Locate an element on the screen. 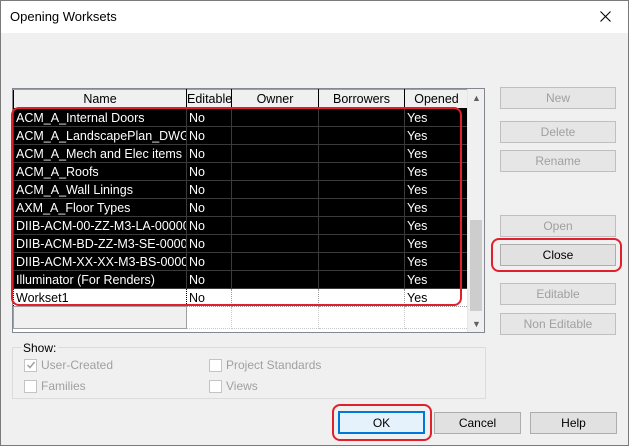 This screenshot has height=446, width=629. table-row: ACM_A_Mech and Elec items co No Yes is located at coordinates (240, 153).